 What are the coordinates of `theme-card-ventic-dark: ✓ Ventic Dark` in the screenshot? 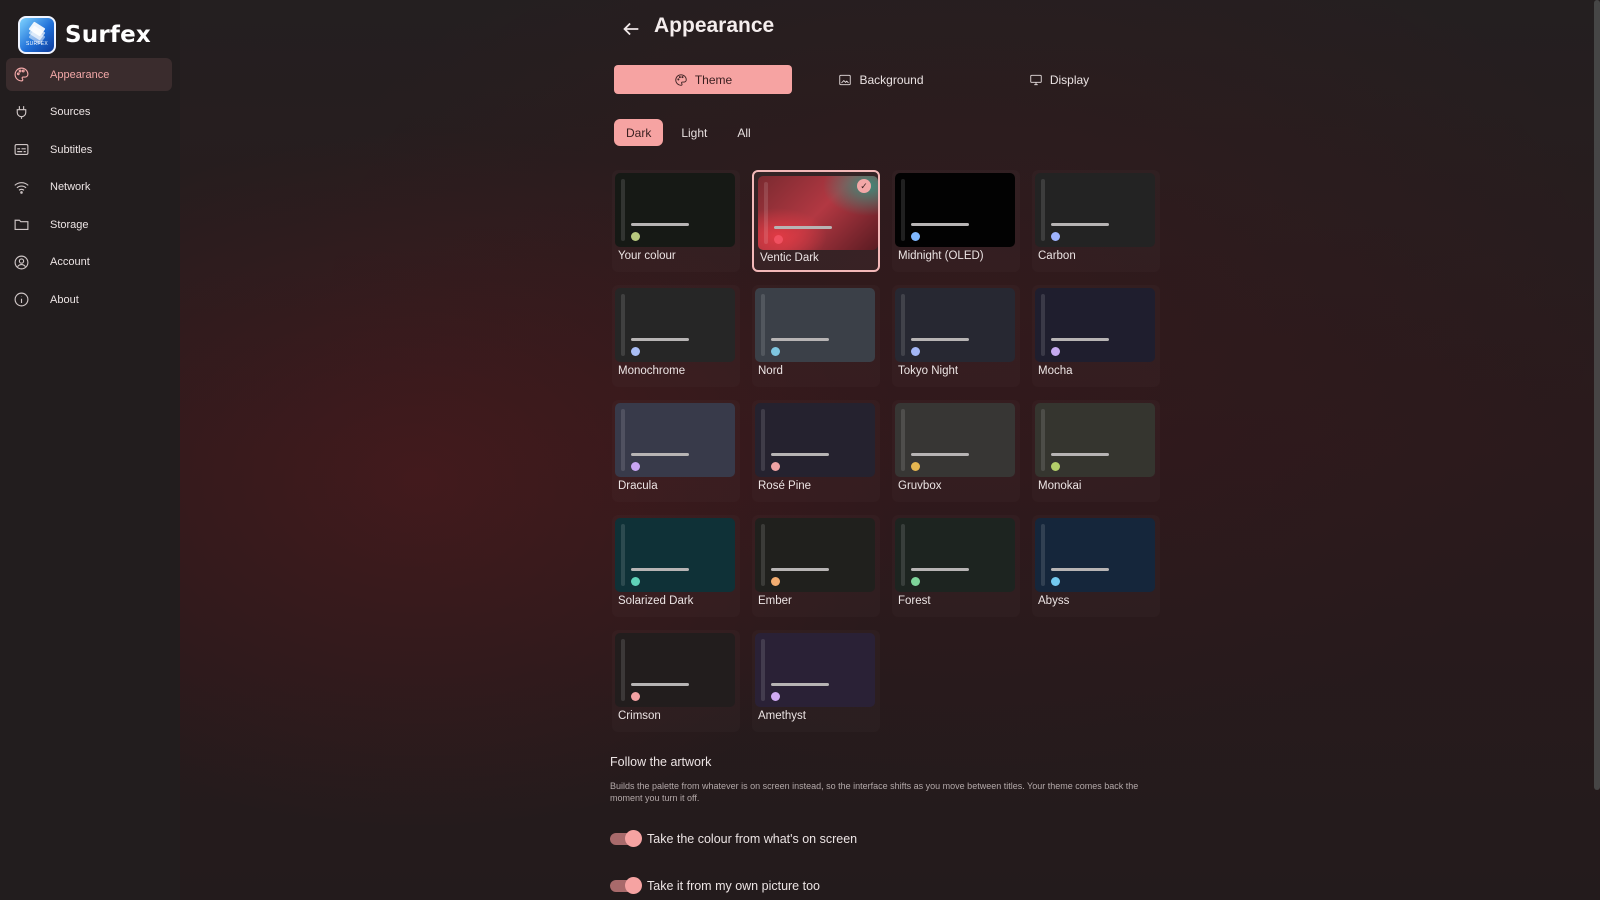 It's located at (816, 221).